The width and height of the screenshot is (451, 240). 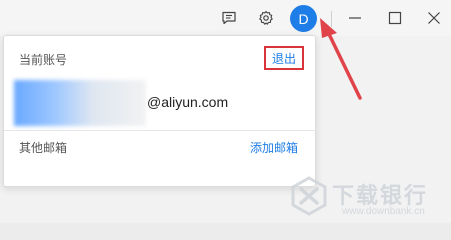 I want to click on watermark: 下载银行 www.downbank.cn, so click(x=369, y=198).